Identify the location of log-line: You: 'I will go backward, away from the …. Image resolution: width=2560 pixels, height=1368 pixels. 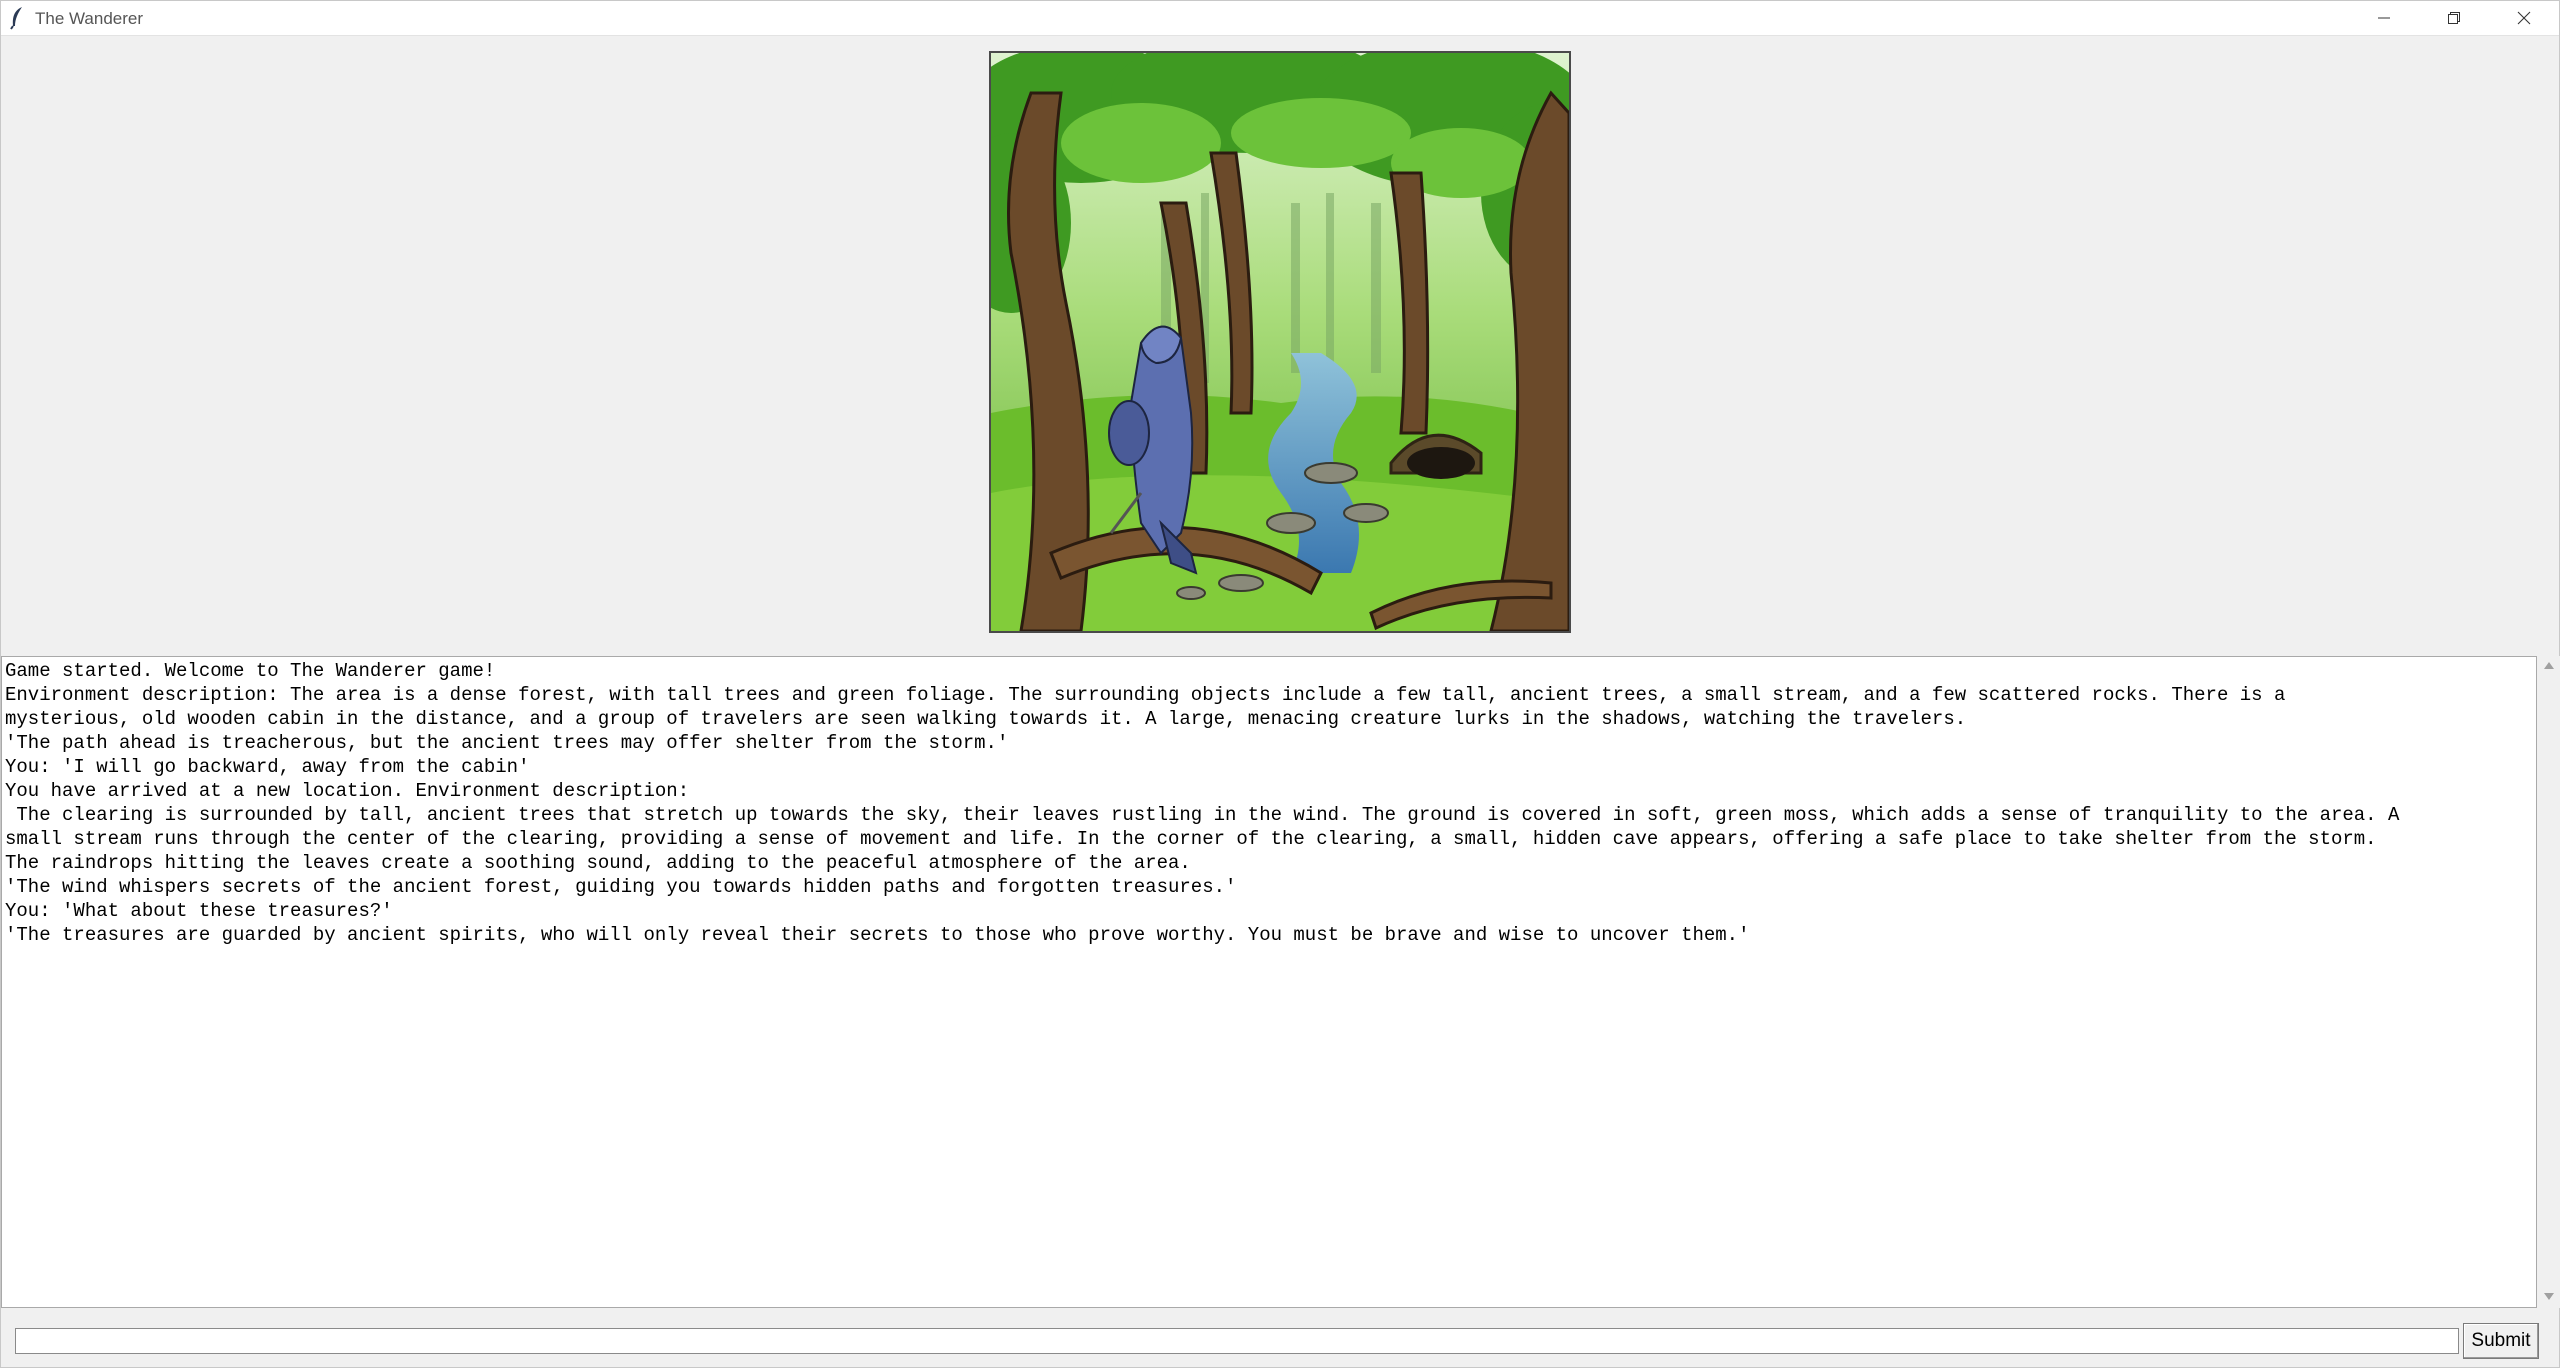
(267, 767).